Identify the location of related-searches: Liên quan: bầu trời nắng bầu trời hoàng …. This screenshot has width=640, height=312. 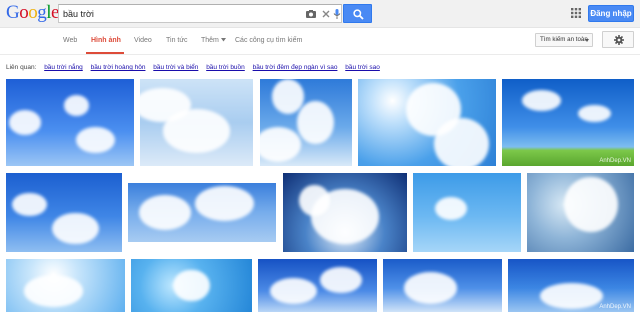
(193, 70).